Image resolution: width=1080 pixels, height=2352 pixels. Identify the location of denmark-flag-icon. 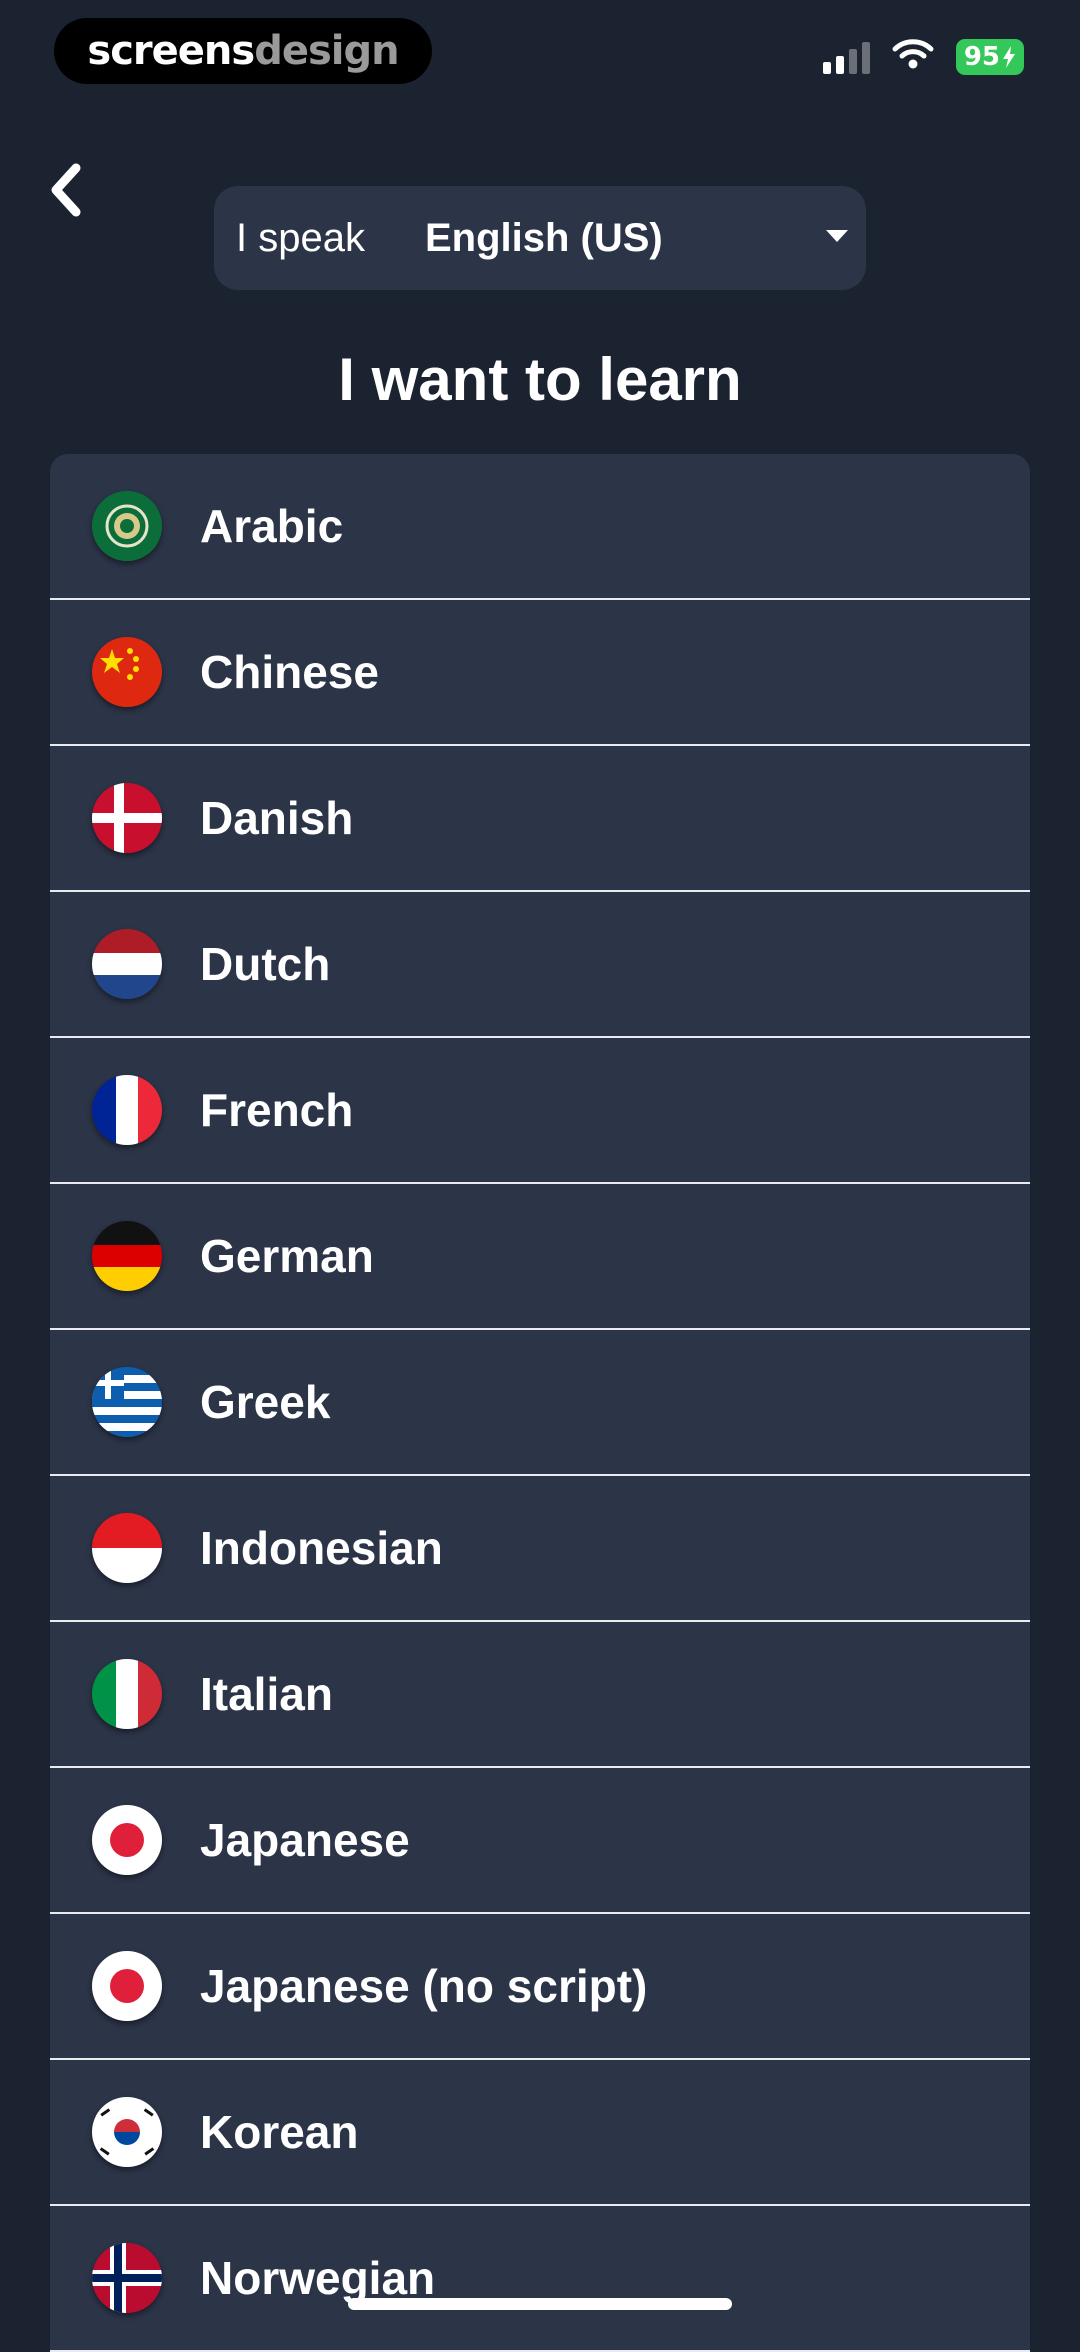
(127, 818).